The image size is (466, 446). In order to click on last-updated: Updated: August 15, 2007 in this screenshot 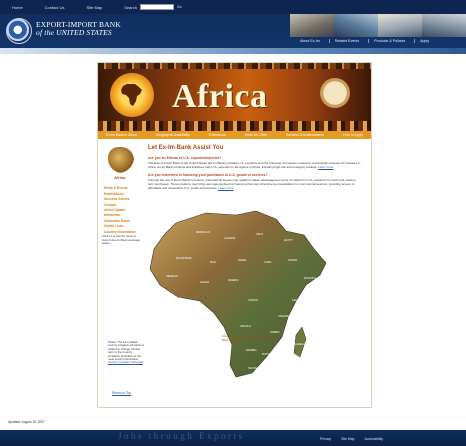, I will do `click(26, 422)`.